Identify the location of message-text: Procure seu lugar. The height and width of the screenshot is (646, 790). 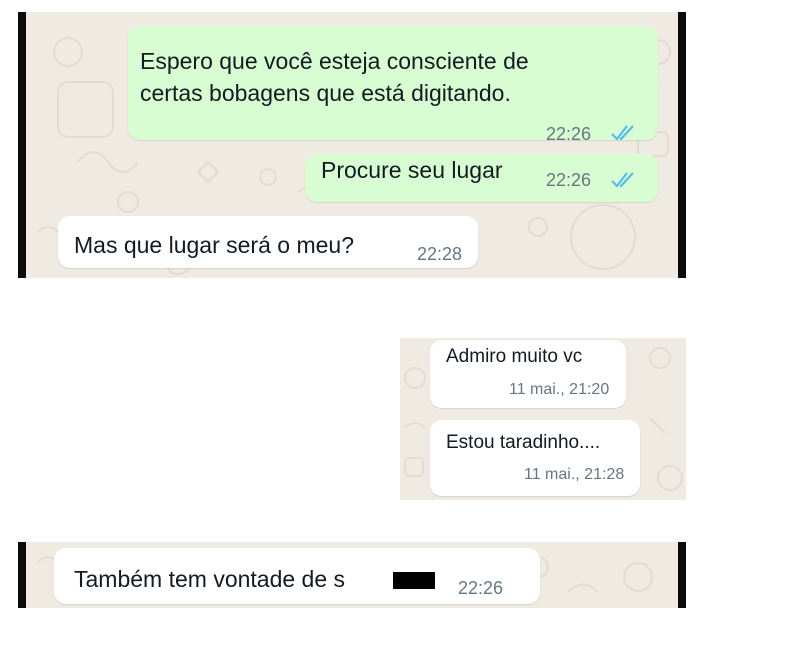
(412, 170).